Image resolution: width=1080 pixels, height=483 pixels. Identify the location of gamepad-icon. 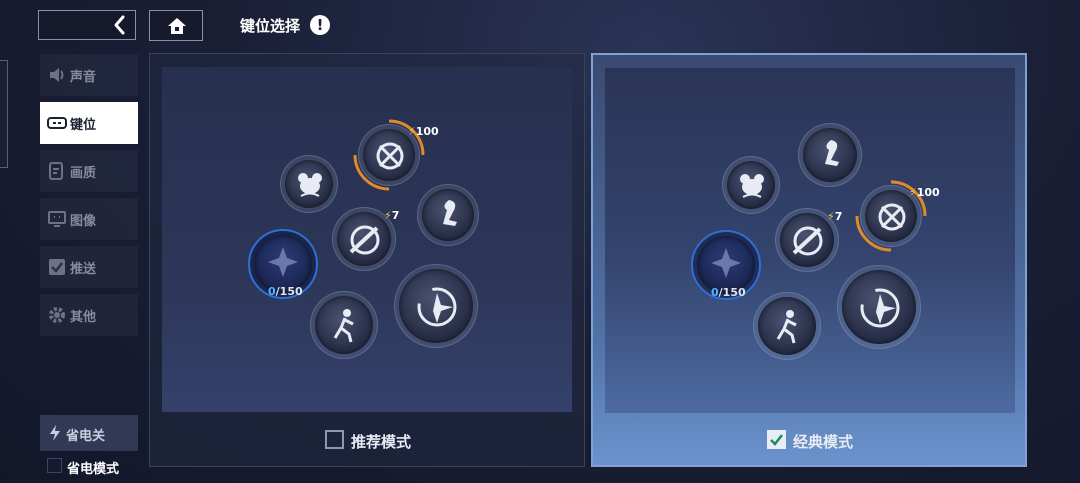
(57, 123).